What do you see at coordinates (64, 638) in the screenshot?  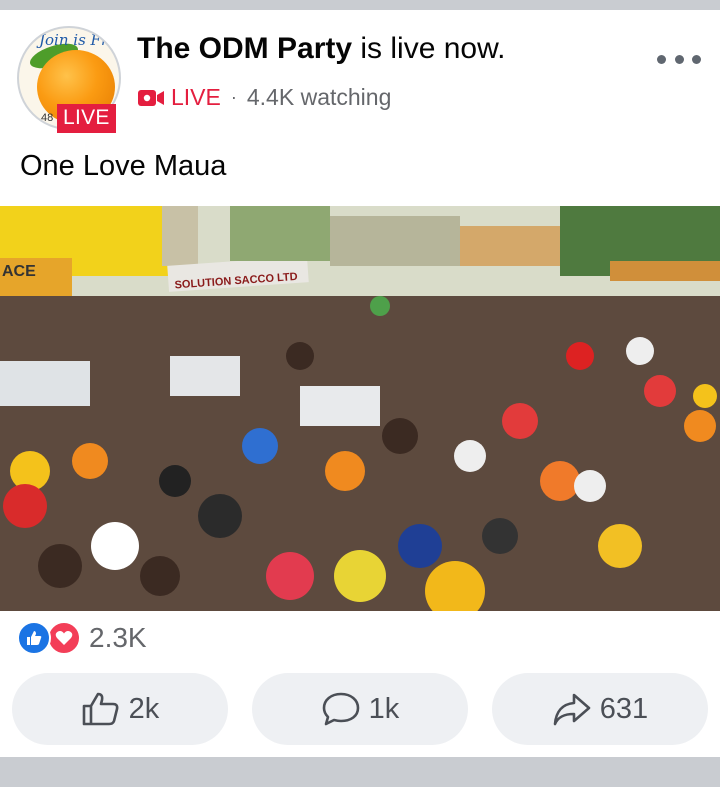 I see `love-icon` at bounding box center [64, 638].